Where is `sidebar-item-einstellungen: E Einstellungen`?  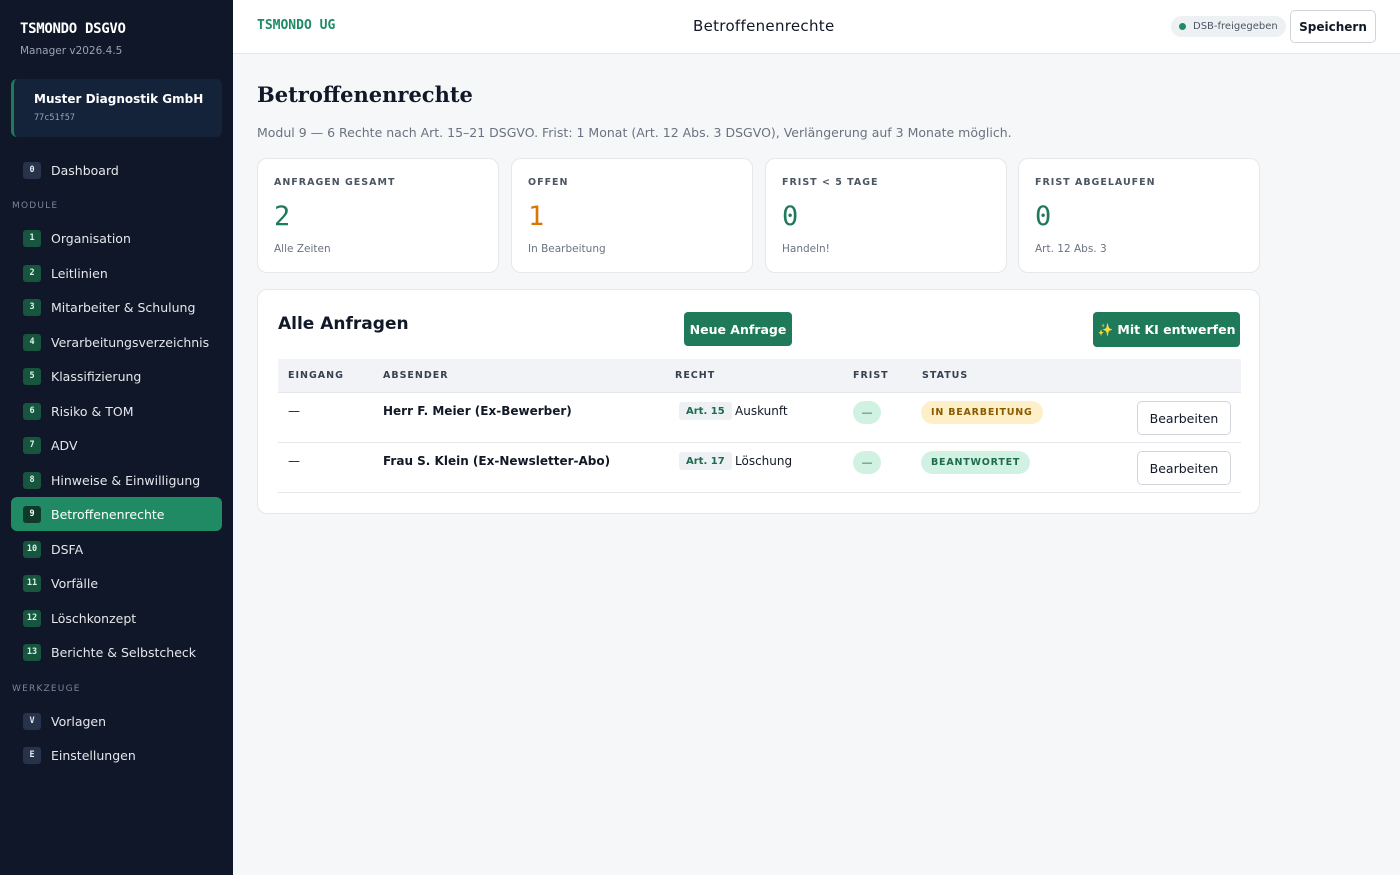 sidebar-item-einstellungen: E Einstellungen is located at coordinates (116, 755).